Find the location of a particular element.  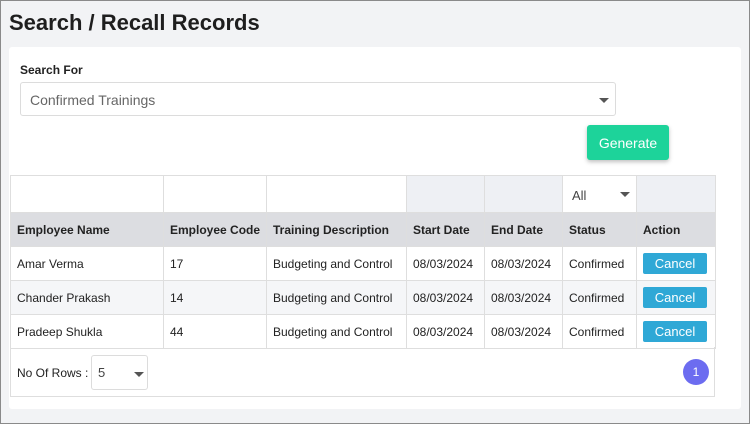

column-header: End Date is located at coordinates (523, 229).